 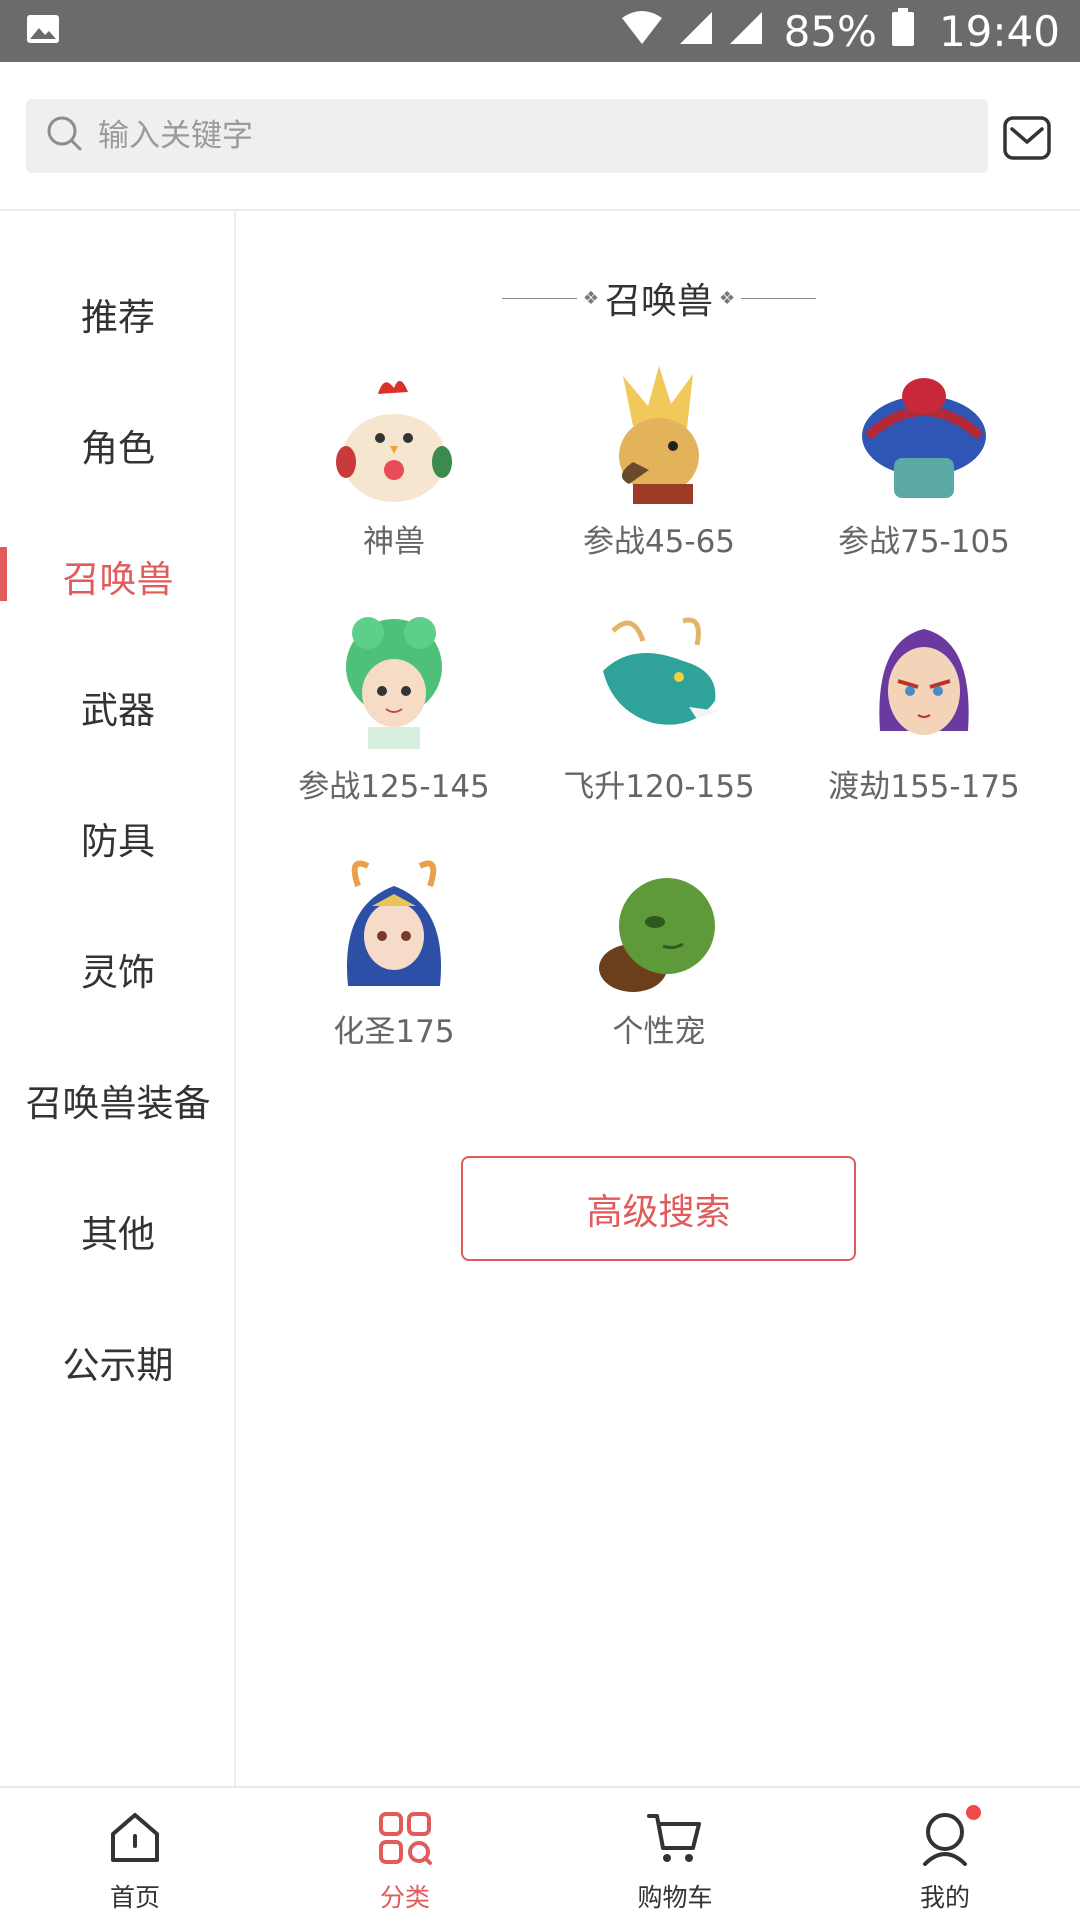 I want to click on mail-icon, so click(x=1027, y=138).